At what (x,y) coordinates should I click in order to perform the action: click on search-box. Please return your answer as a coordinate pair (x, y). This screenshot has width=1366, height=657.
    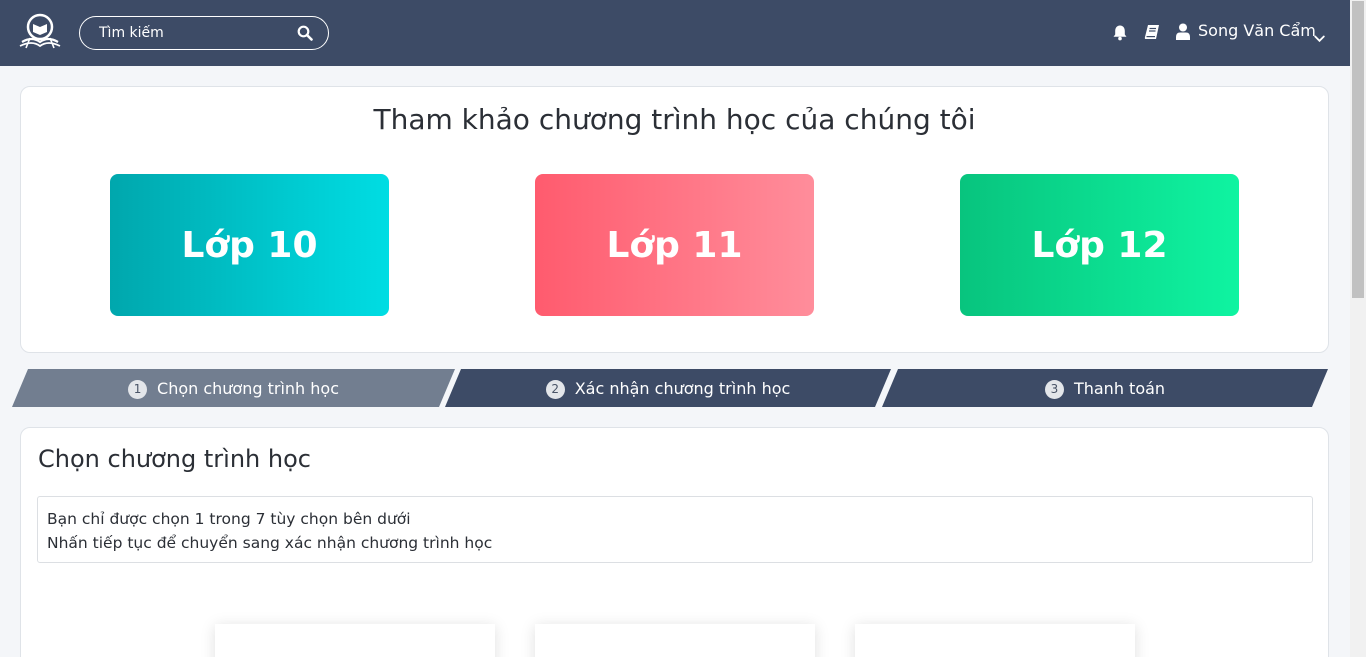
    Looking at the image, I should click on (204, 33).